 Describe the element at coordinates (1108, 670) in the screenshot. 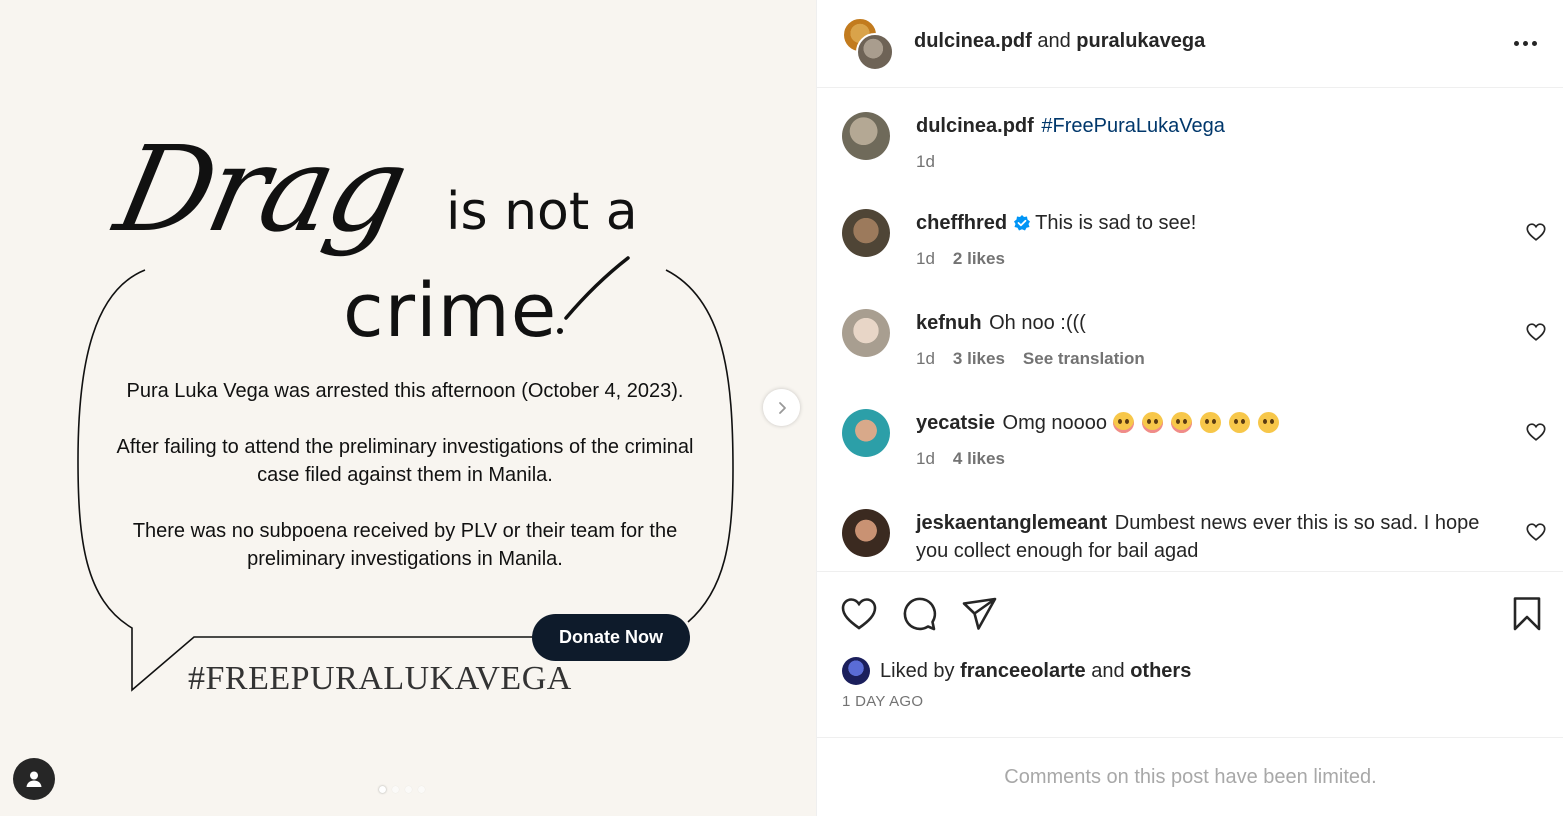

I see `liked-by-and: and` at that location.